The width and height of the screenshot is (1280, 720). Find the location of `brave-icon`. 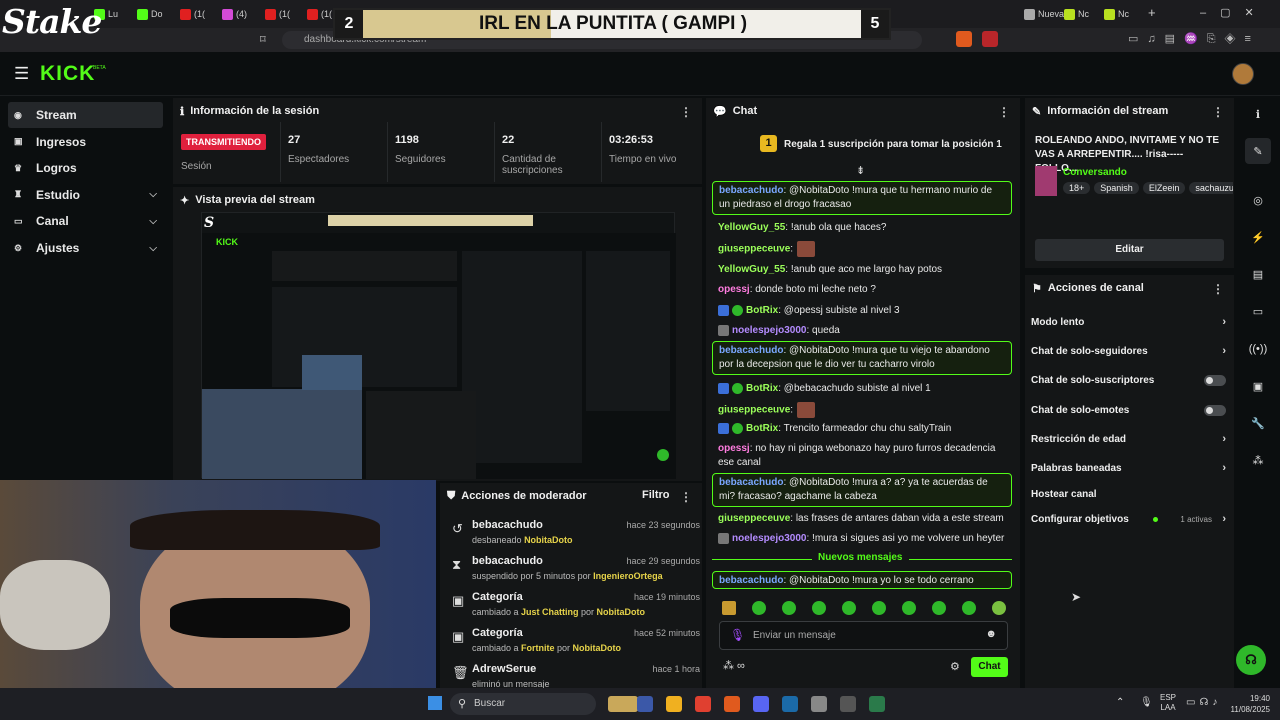

brave-icon is located at coordinates (732, 704).